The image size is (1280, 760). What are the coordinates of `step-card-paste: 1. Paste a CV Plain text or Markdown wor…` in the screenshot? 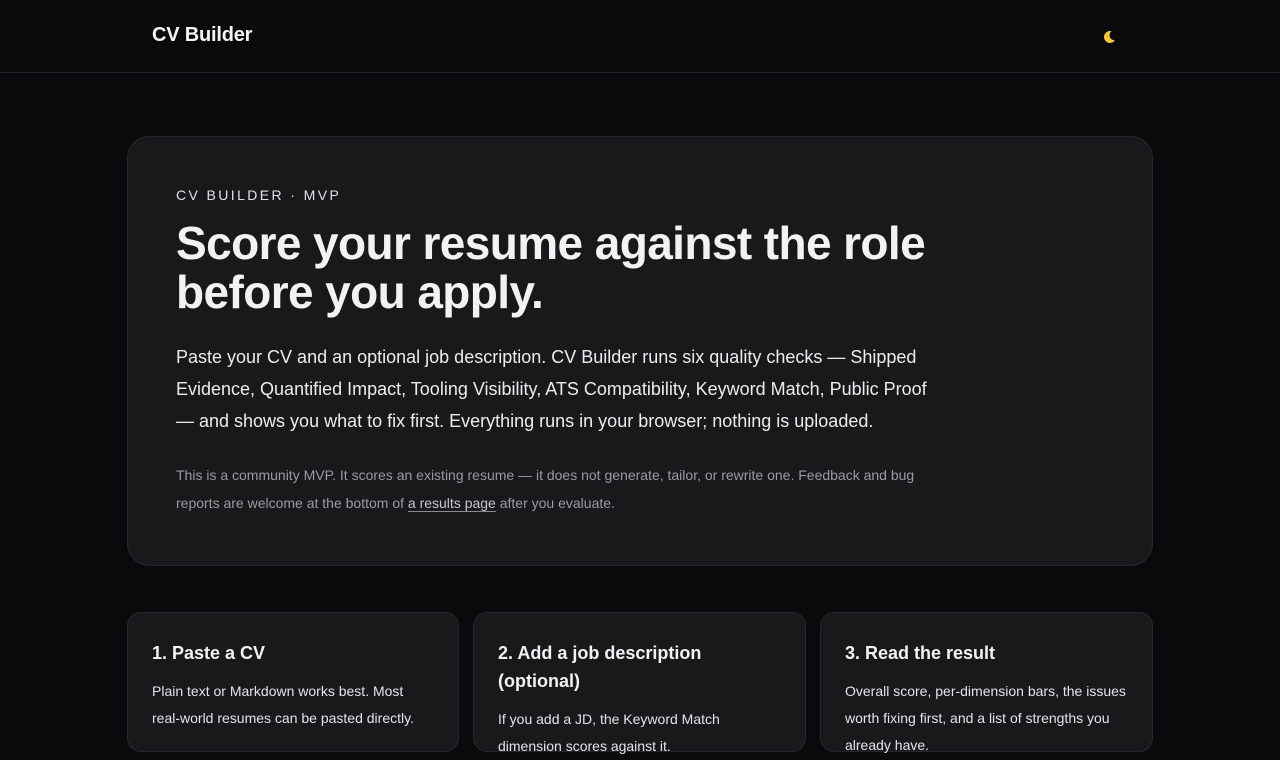 It's located at (293, 682).